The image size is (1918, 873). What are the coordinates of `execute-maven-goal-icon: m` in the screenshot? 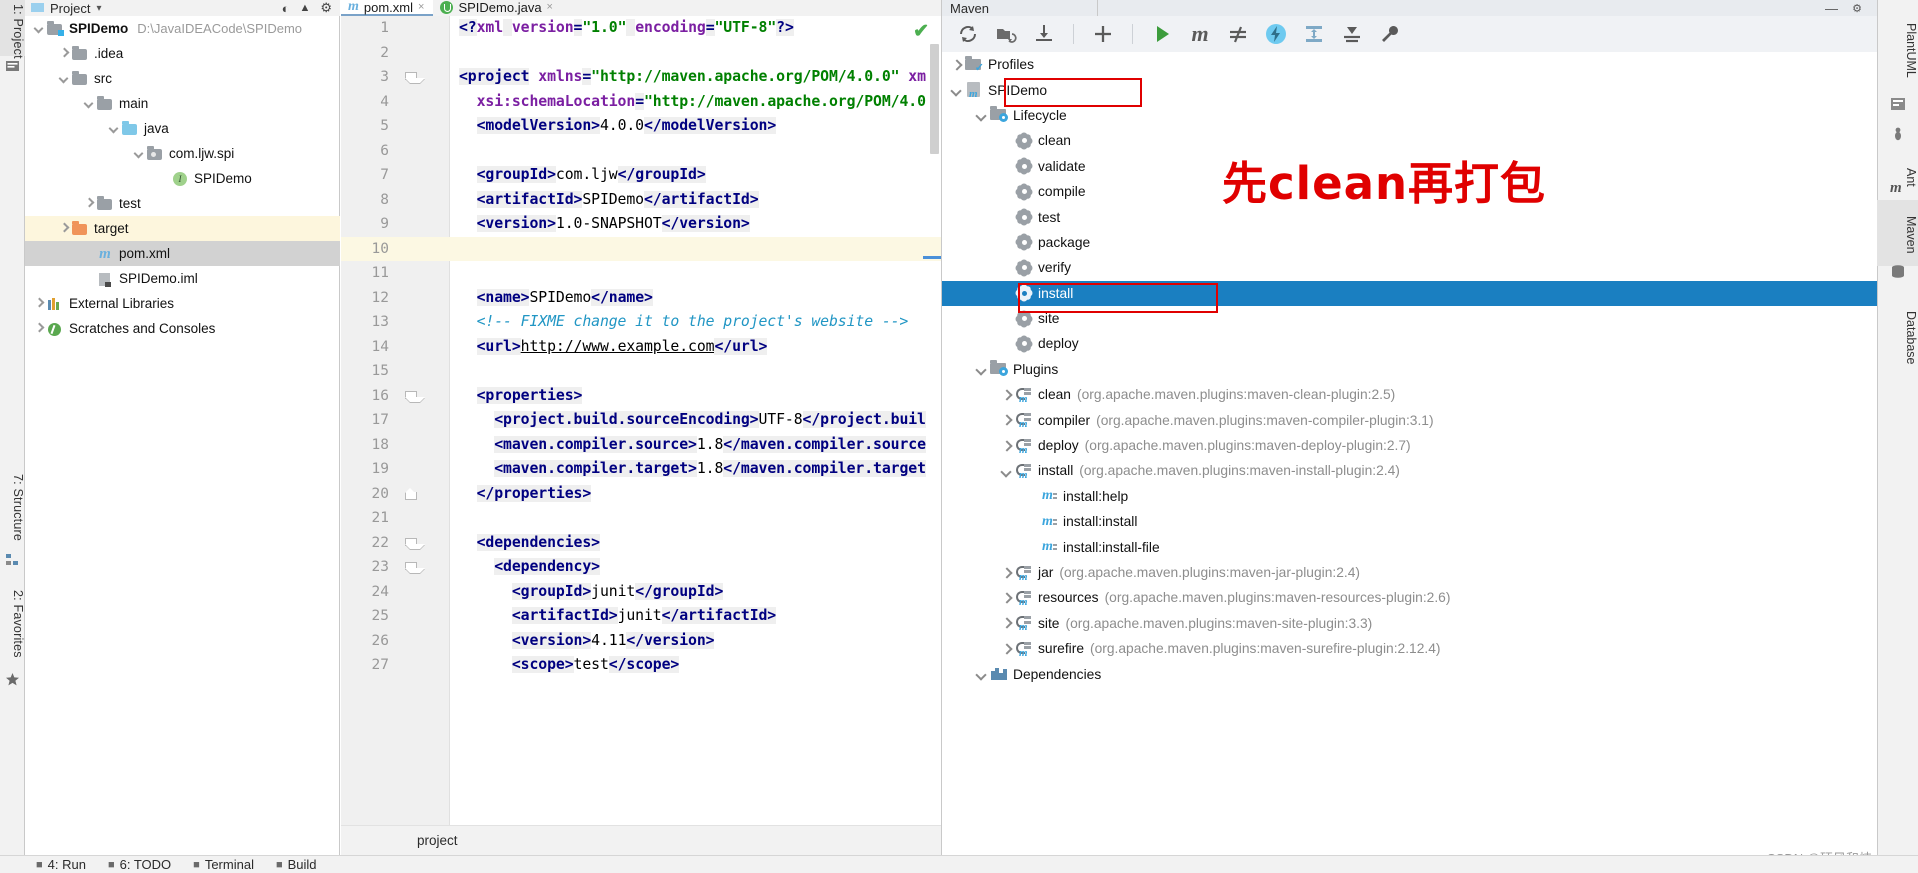 It's located at (1200, 34).